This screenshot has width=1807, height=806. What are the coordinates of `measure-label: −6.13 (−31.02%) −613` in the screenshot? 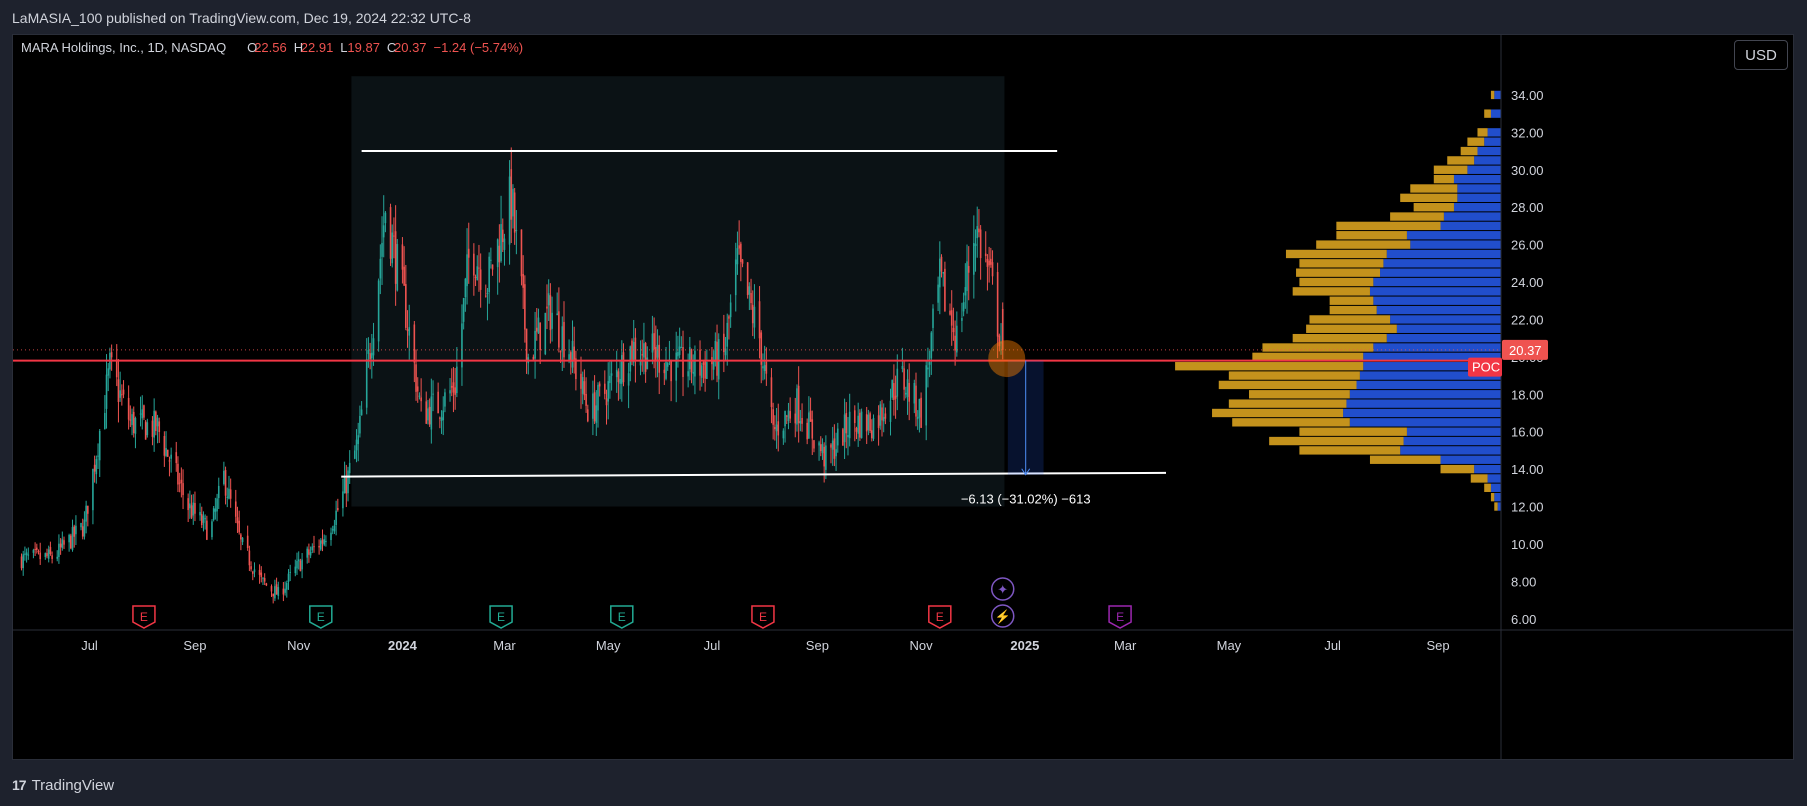 It's located at (1026, 499).